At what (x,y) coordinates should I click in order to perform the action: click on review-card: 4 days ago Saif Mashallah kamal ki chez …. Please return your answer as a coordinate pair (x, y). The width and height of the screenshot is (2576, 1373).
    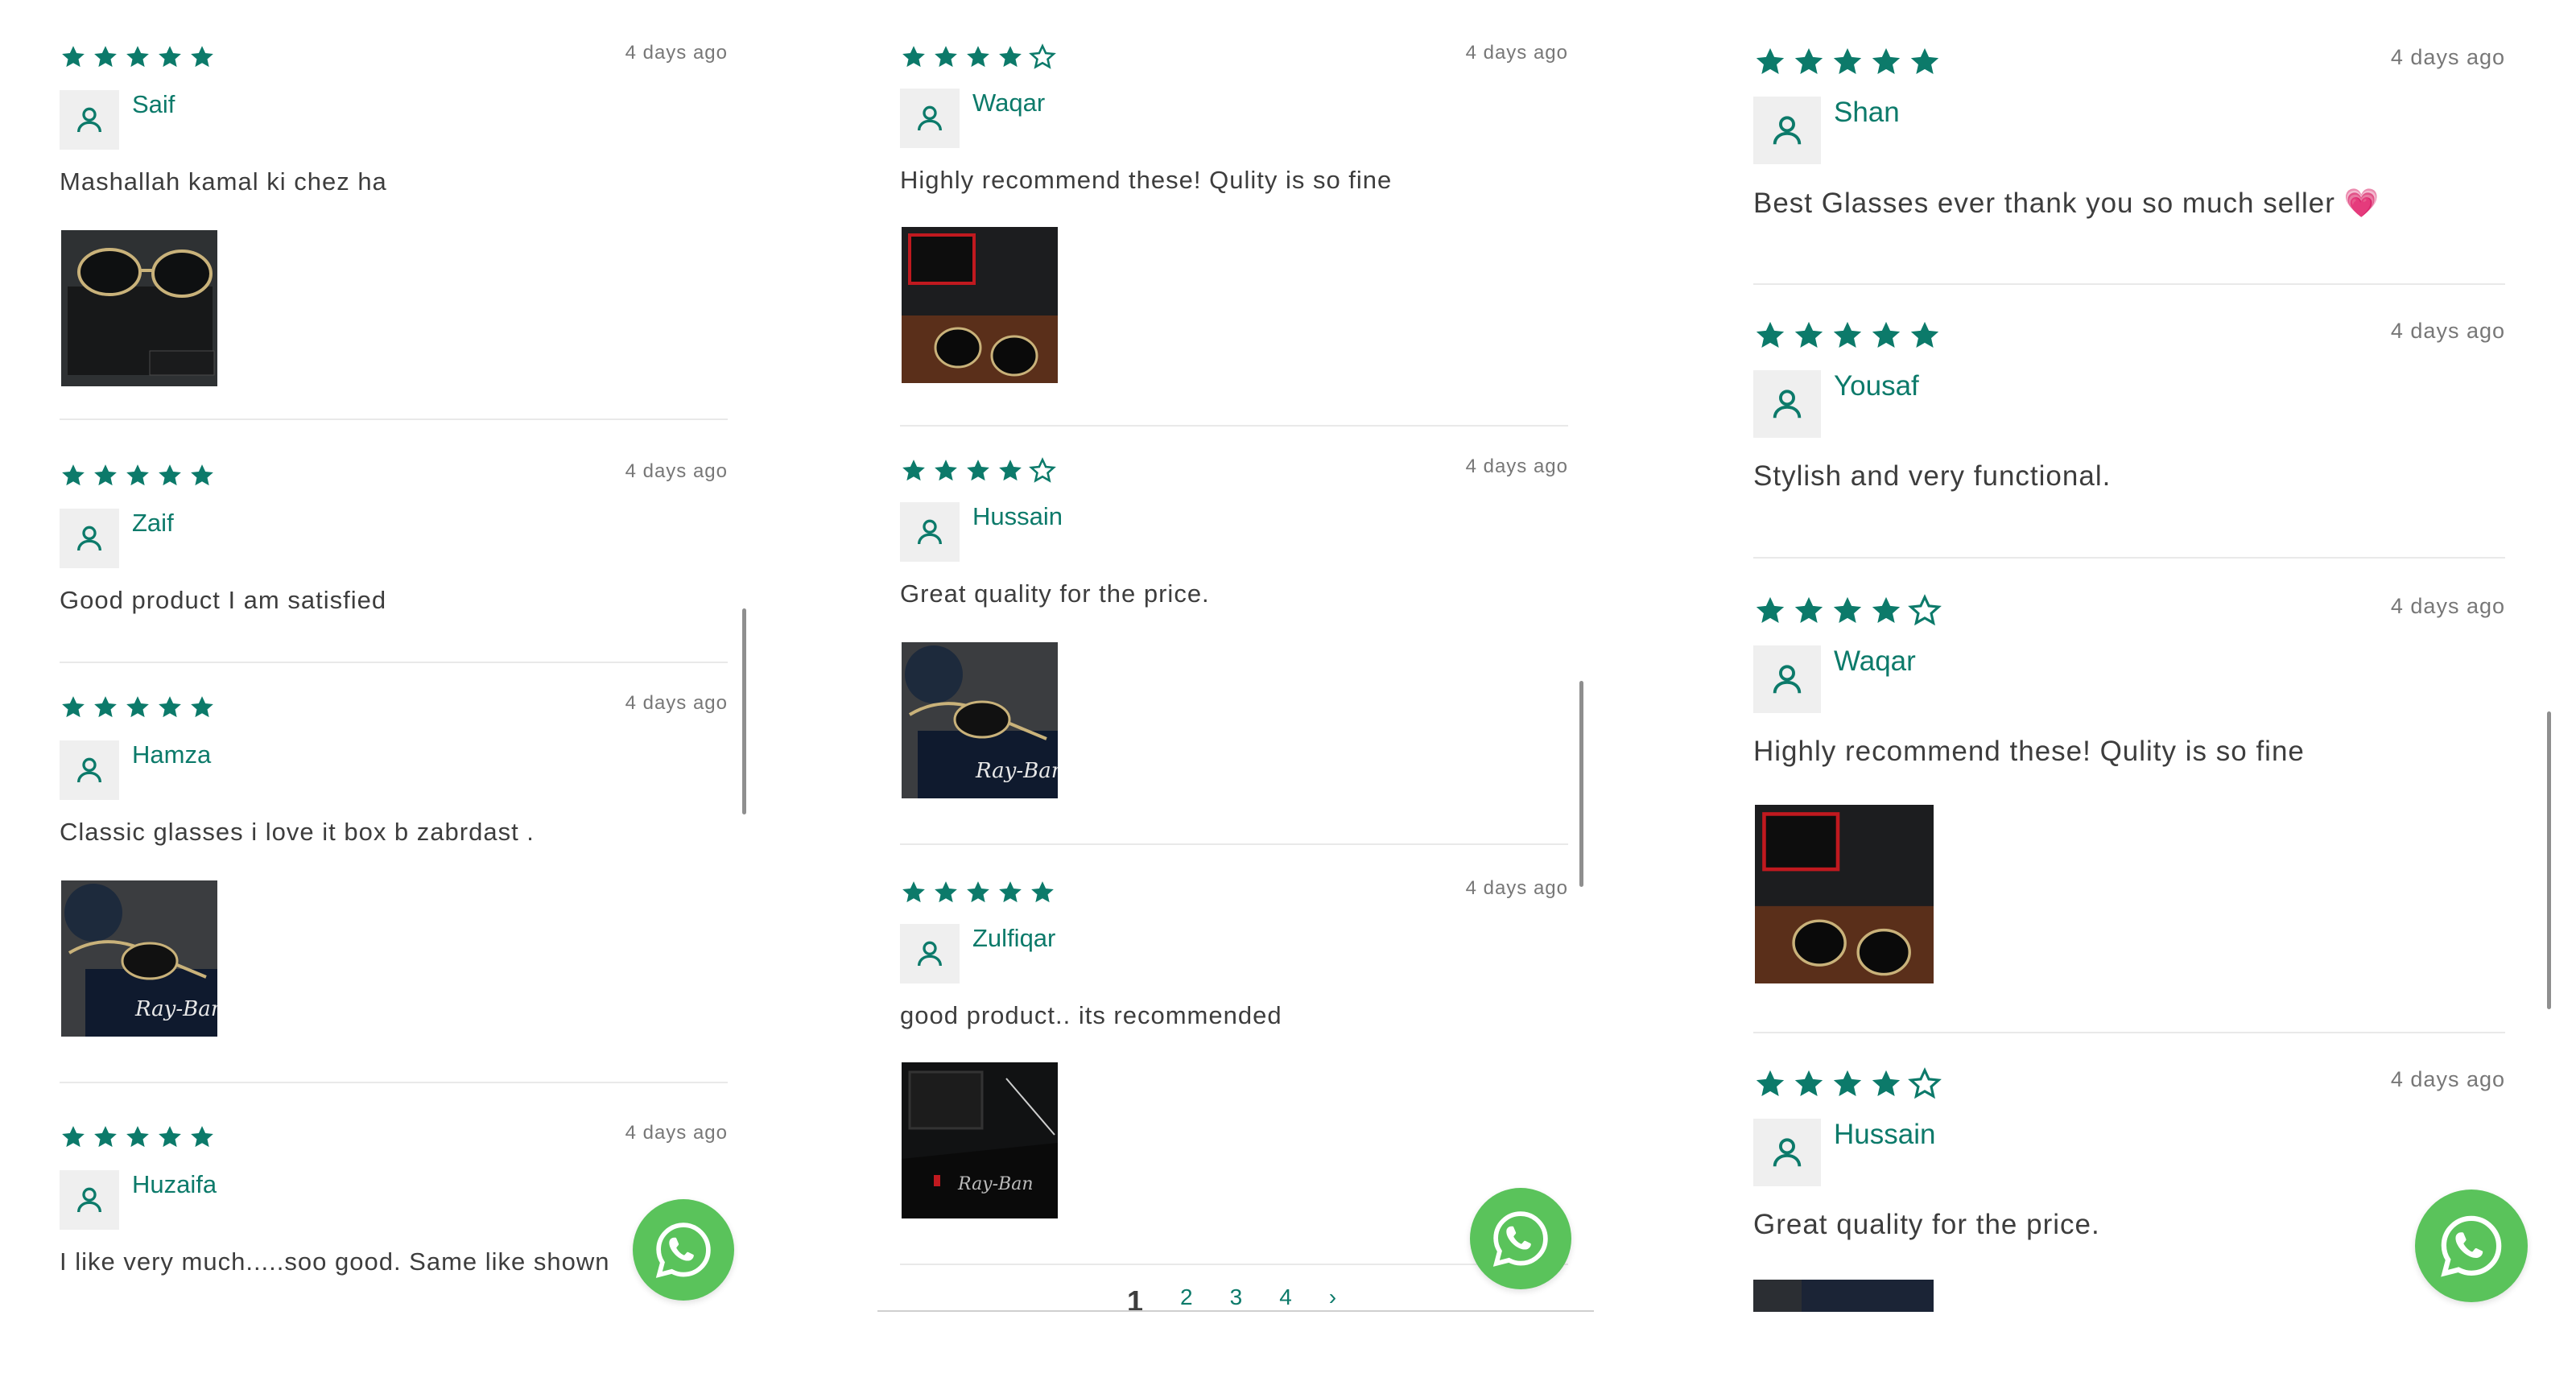
    Looking at the image, I should click on (394, 210).